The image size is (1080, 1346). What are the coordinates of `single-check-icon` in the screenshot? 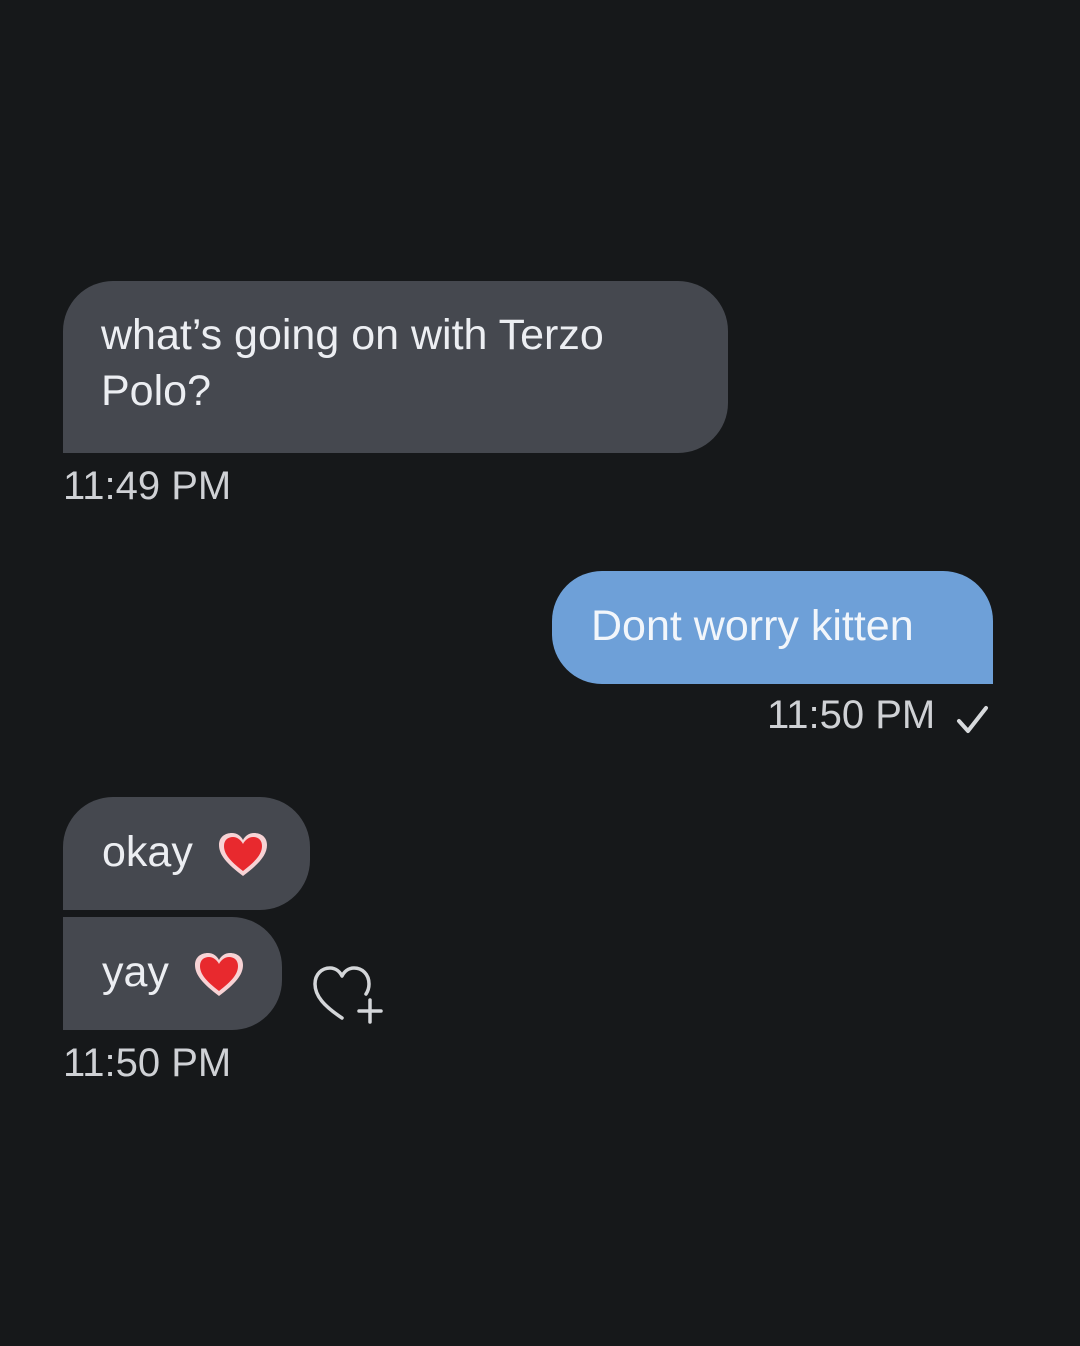 It's located at (972, 719).